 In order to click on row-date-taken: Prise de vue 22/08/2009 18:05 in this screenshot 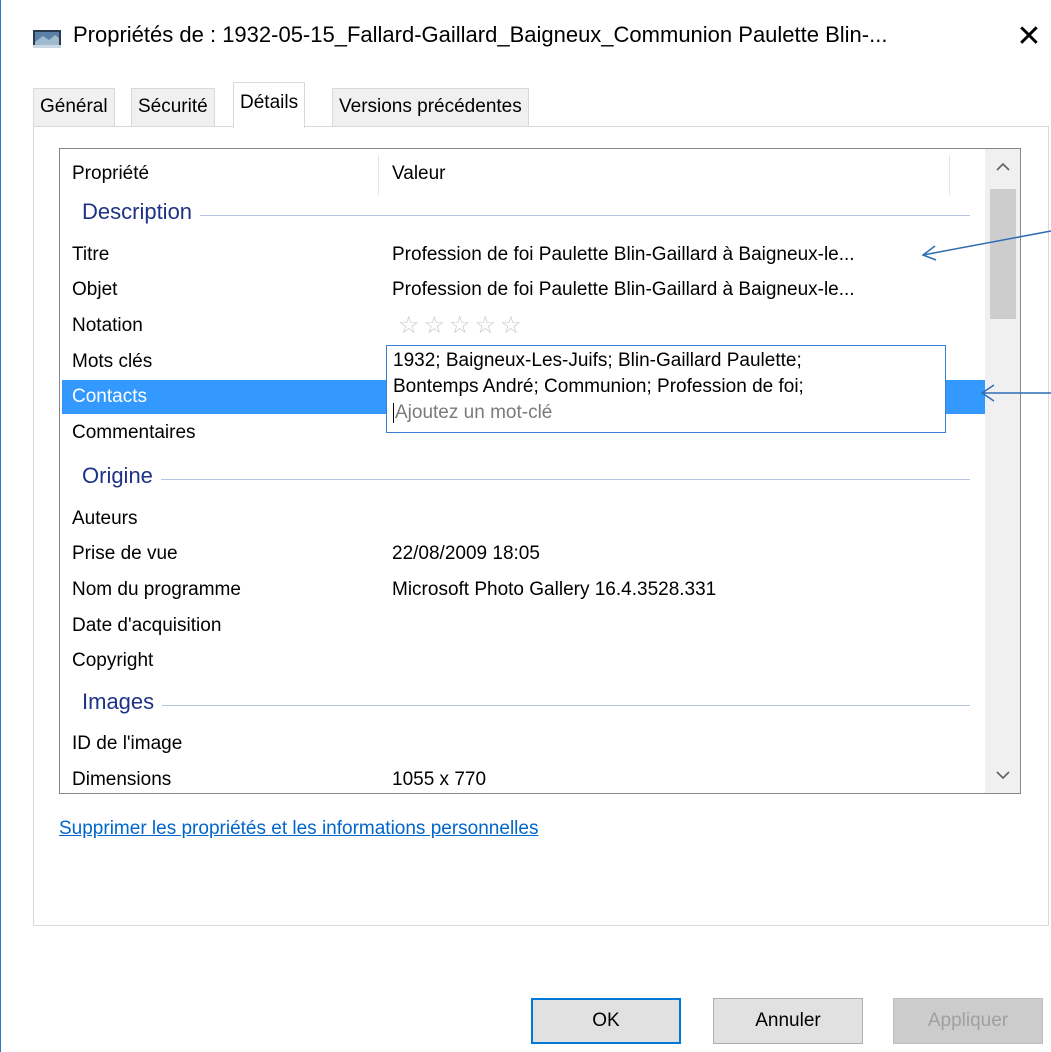, I will do `click(523, 554)`.